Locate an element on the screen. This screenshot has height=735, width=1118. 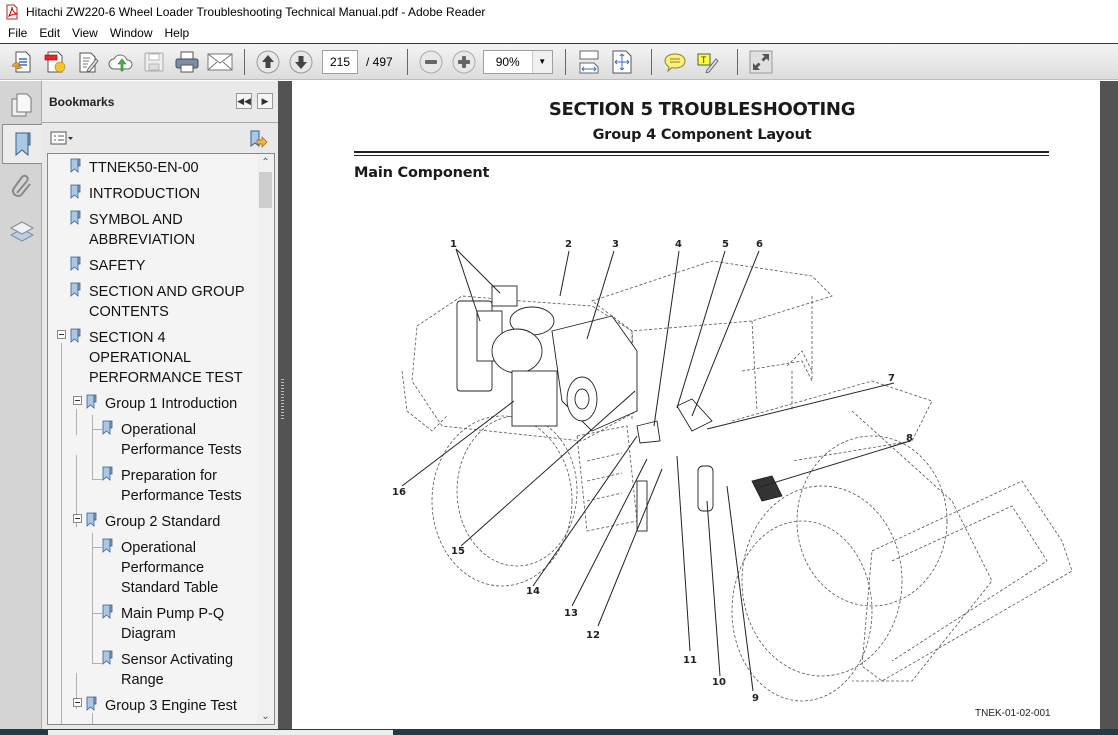
bookmark-label: SYMBOL AND ABBREVIATION is located at coordinates (142, 230).